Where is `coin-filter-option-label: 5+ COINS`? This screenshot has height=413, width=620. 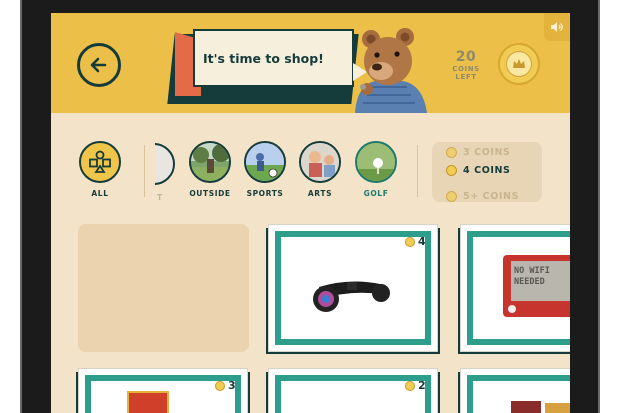
coin-filter-option-label: 5+ COINS is located at coordinates (491, 196).